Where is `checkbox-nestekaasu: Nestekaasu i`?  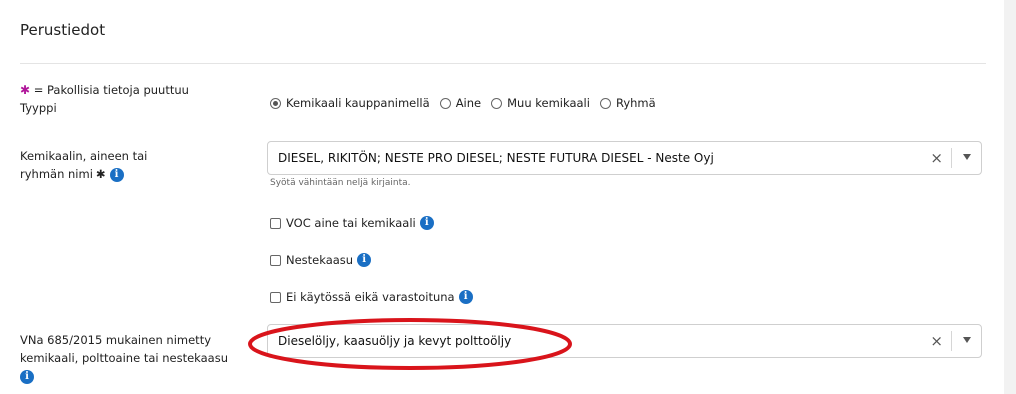 checkbox-nestekaasu: Nestekaasu i is located at coordinates (321, 260).